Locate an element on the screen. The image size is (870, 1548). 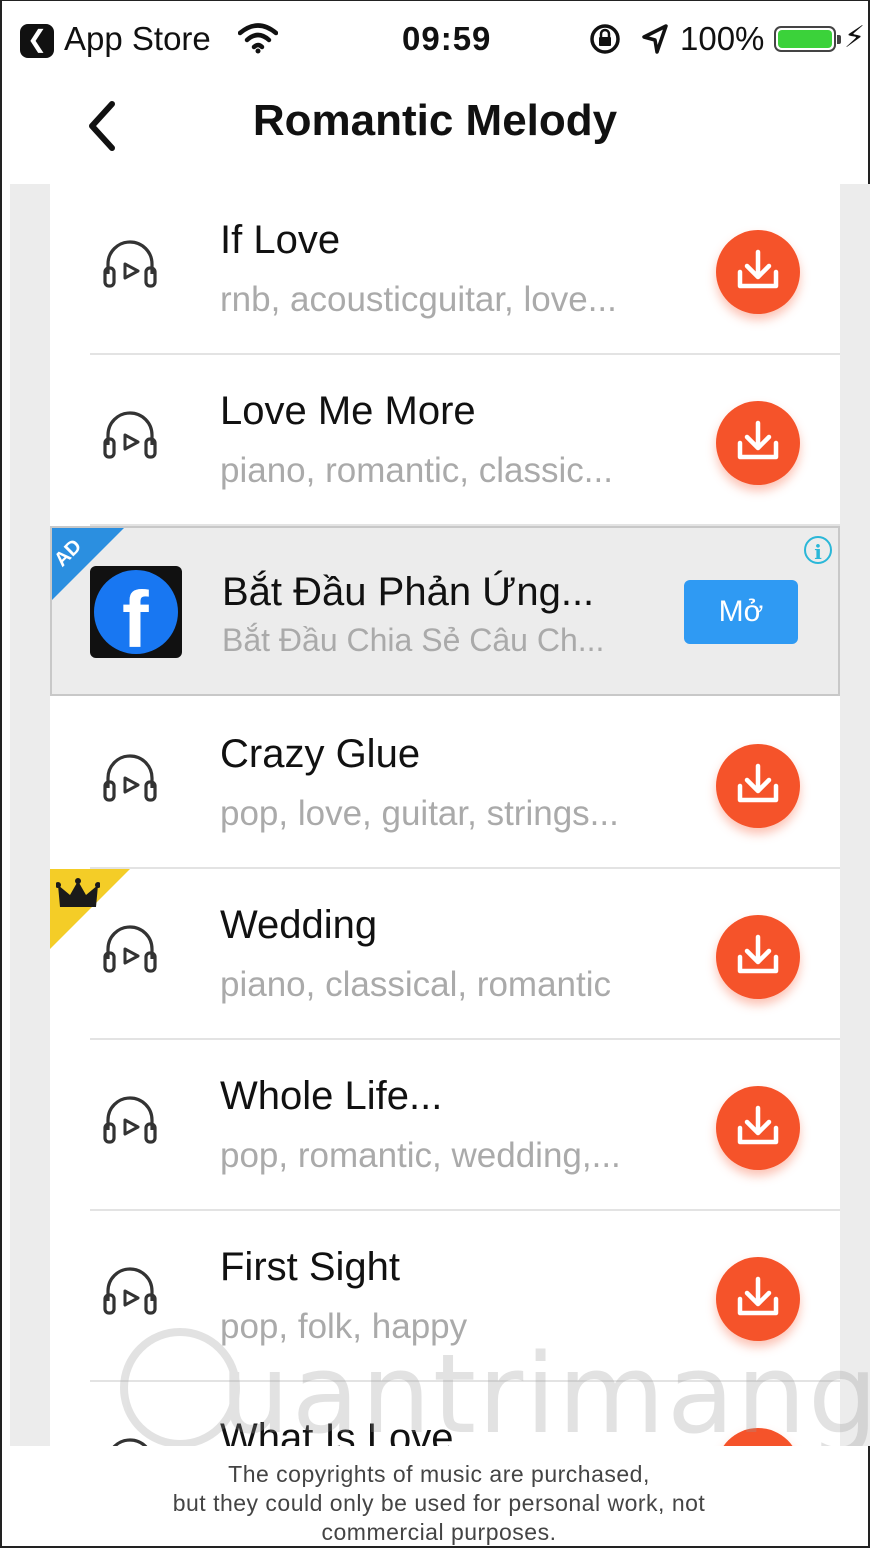
song-title: First Sight is located at coordinates (310, 1267).